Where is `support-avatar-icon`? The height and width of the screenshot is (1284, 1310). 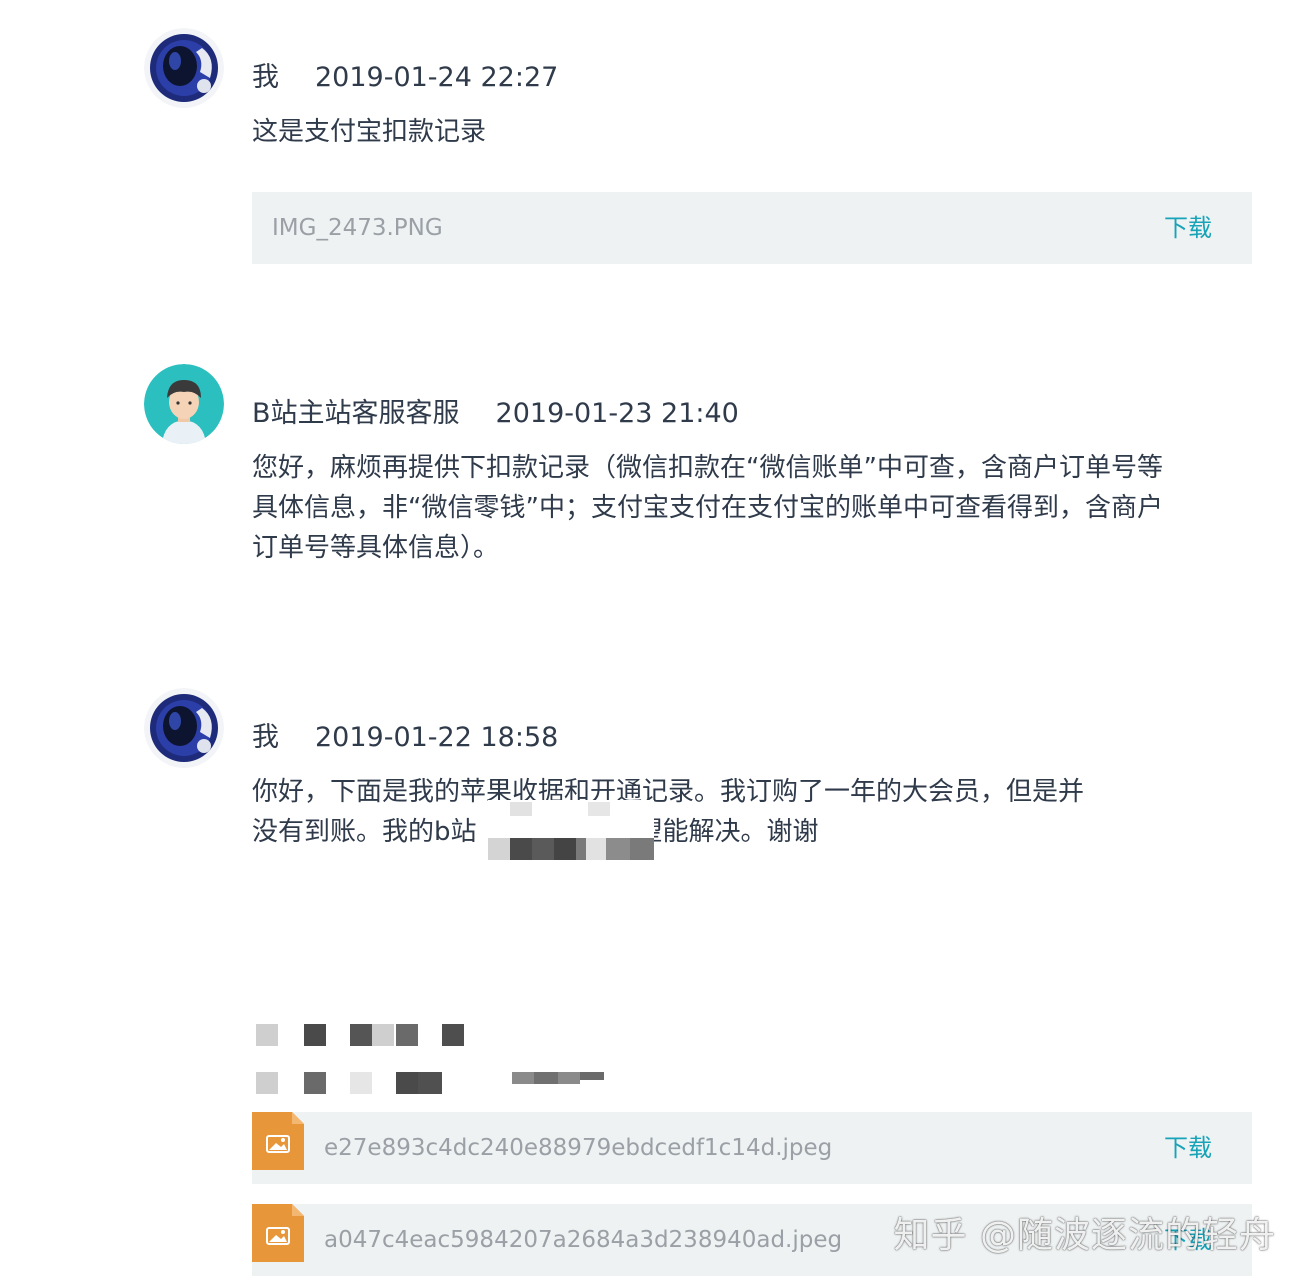
support-avatar-icon is located at coordinates (184, 404).